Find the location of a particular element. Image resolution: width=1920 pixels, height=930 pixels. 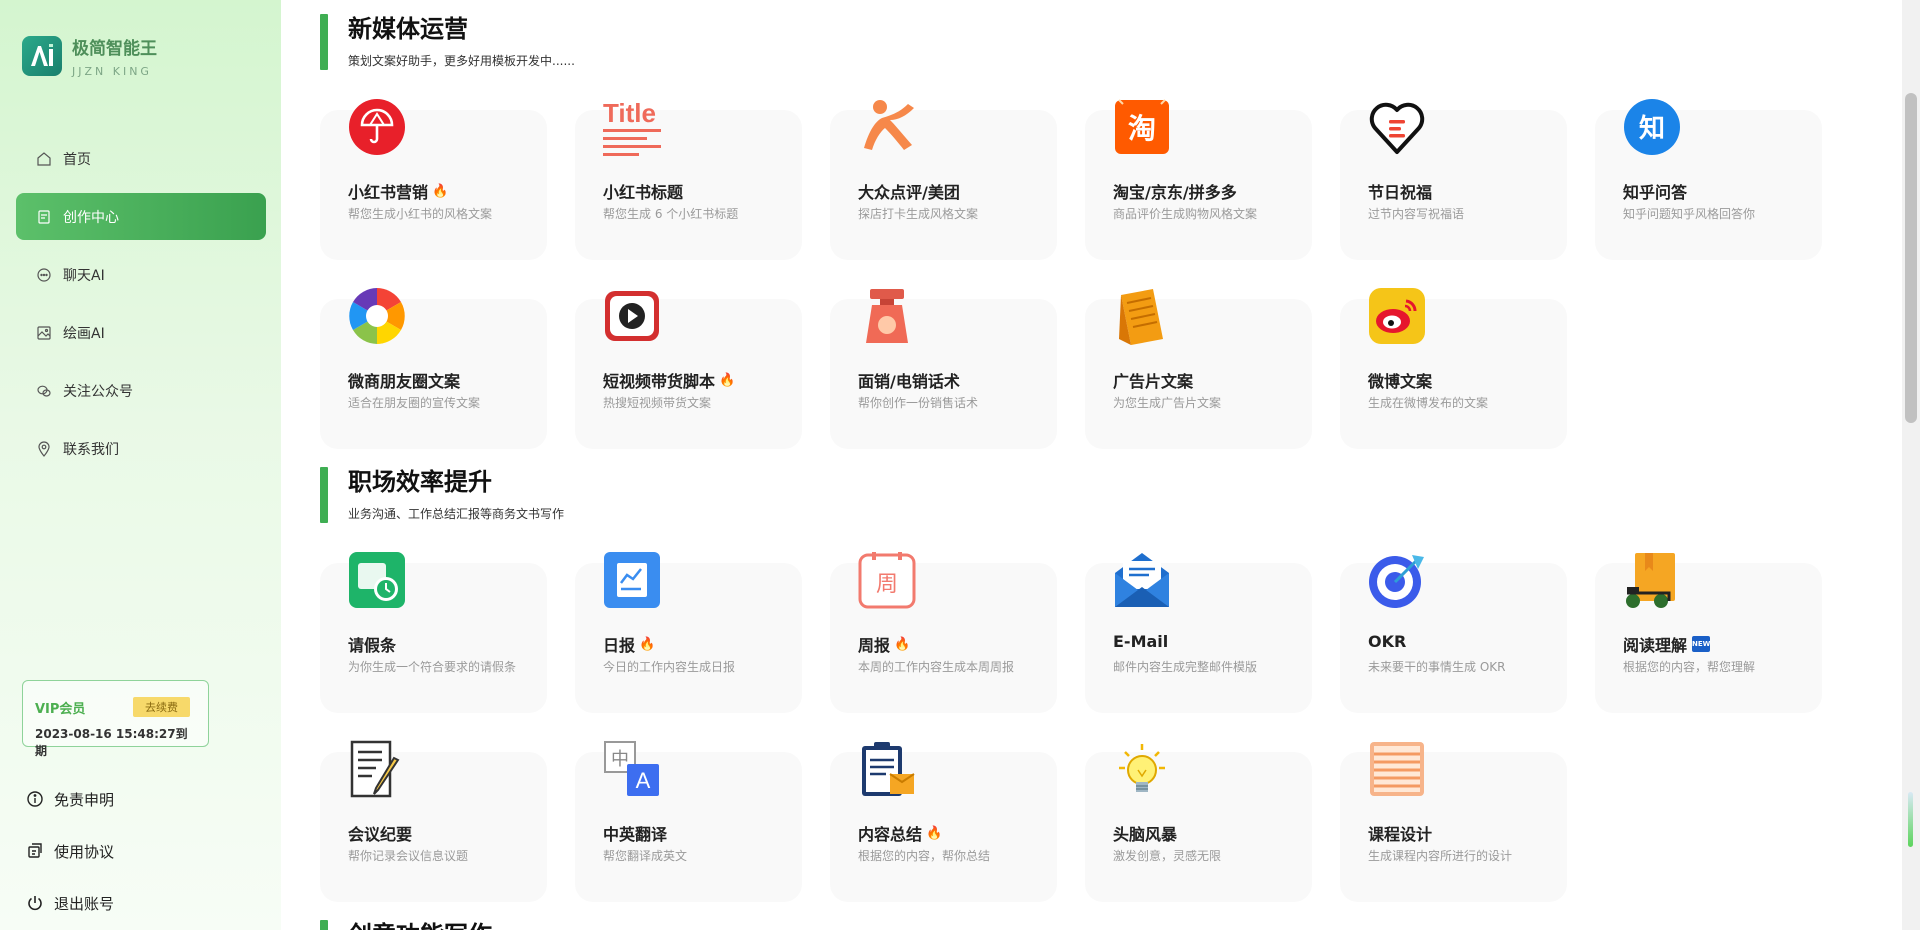

logout-link: 退出账号 is located at coordinates (70, 903).